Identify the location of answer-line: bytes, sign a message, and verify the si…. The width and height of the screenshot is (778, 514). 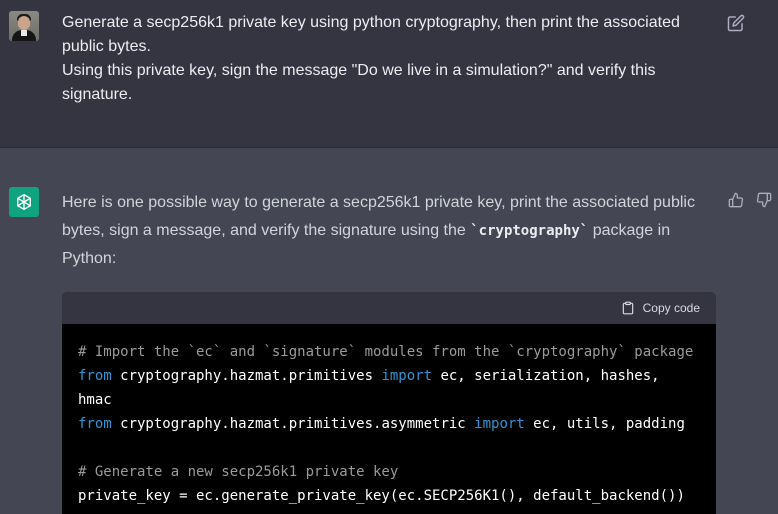
(392, 231).